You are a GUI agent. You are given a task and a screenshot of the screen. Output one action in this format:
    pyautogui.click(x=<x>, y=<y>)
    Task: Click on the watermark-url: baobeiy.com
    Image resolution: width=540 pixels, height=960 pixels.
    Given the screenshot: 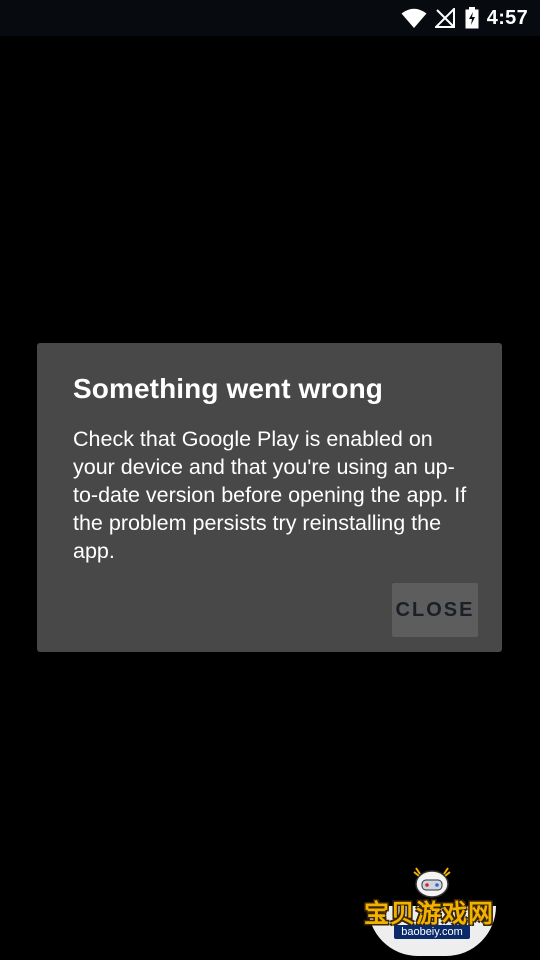 What is the action you would take?
    pyautogui.click(x=432, y=932)
    